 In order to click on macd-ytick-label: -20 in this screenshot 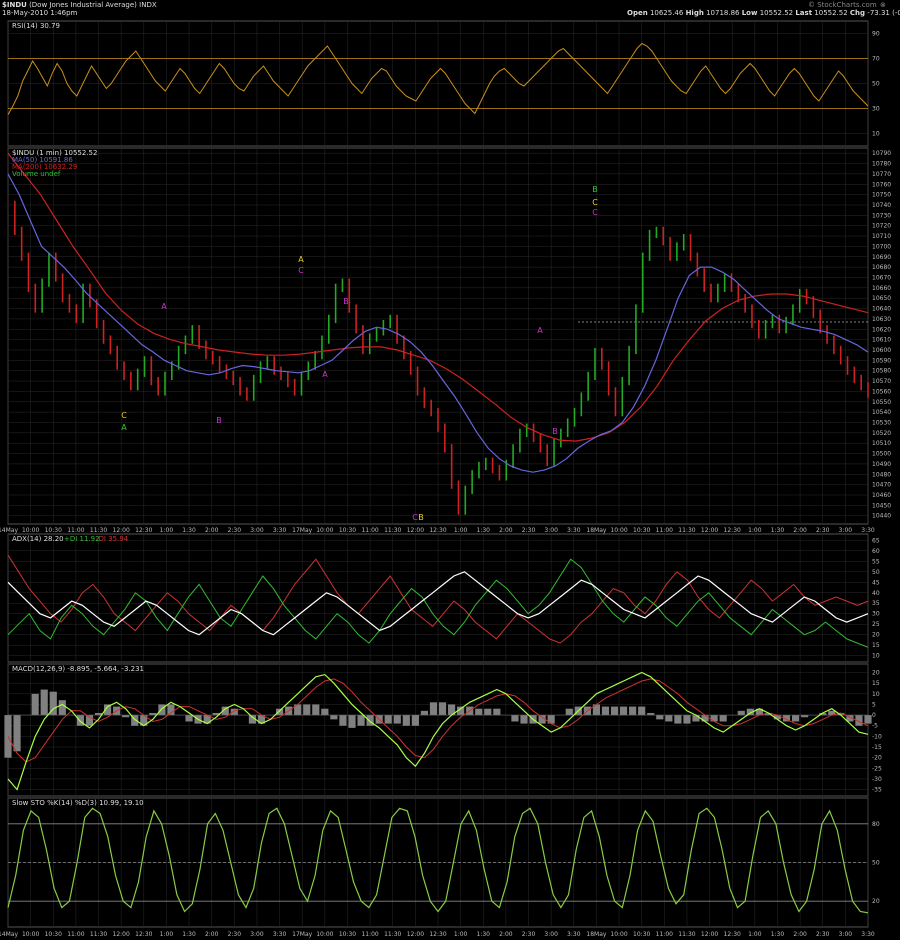, I will do `click(877, 758)`.